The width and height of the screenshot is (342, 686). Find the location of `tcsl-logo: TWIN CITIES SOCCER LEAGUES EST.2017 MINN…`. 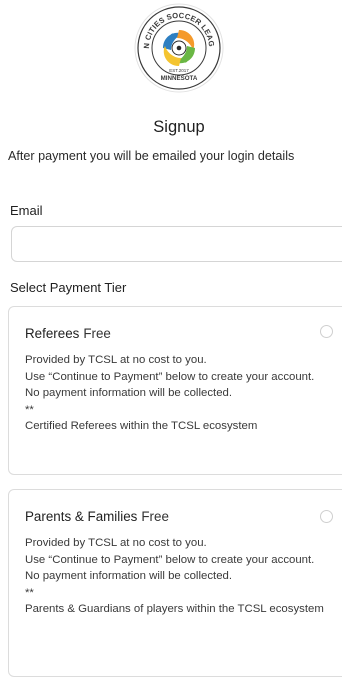

tcsl-logo: TWIN CITIES SOCCER LEAGUES EST.2017 MINN… is located at coordinates (177, 47).